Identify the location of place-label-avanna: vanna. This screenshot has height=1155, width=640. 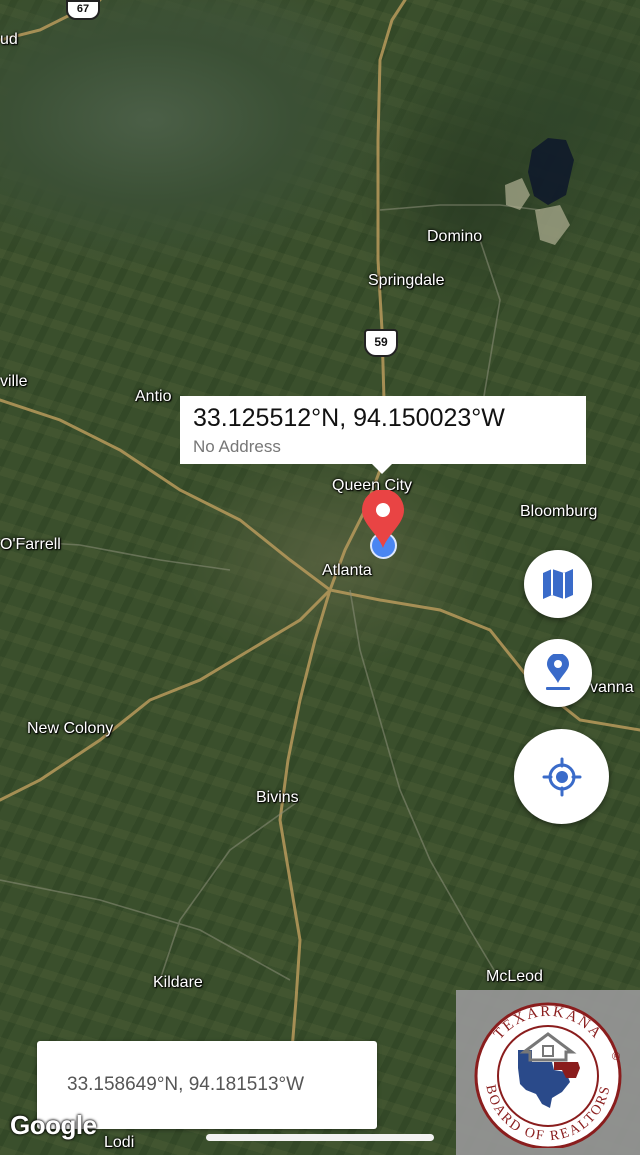
(612, 687).